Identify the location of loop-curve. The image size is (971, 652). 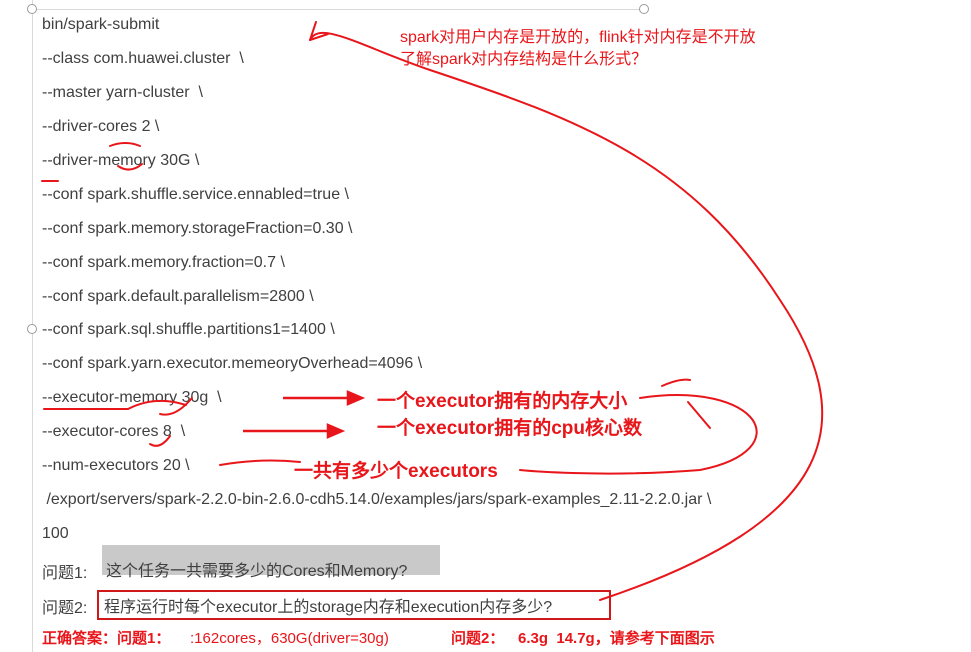
(638, 434).